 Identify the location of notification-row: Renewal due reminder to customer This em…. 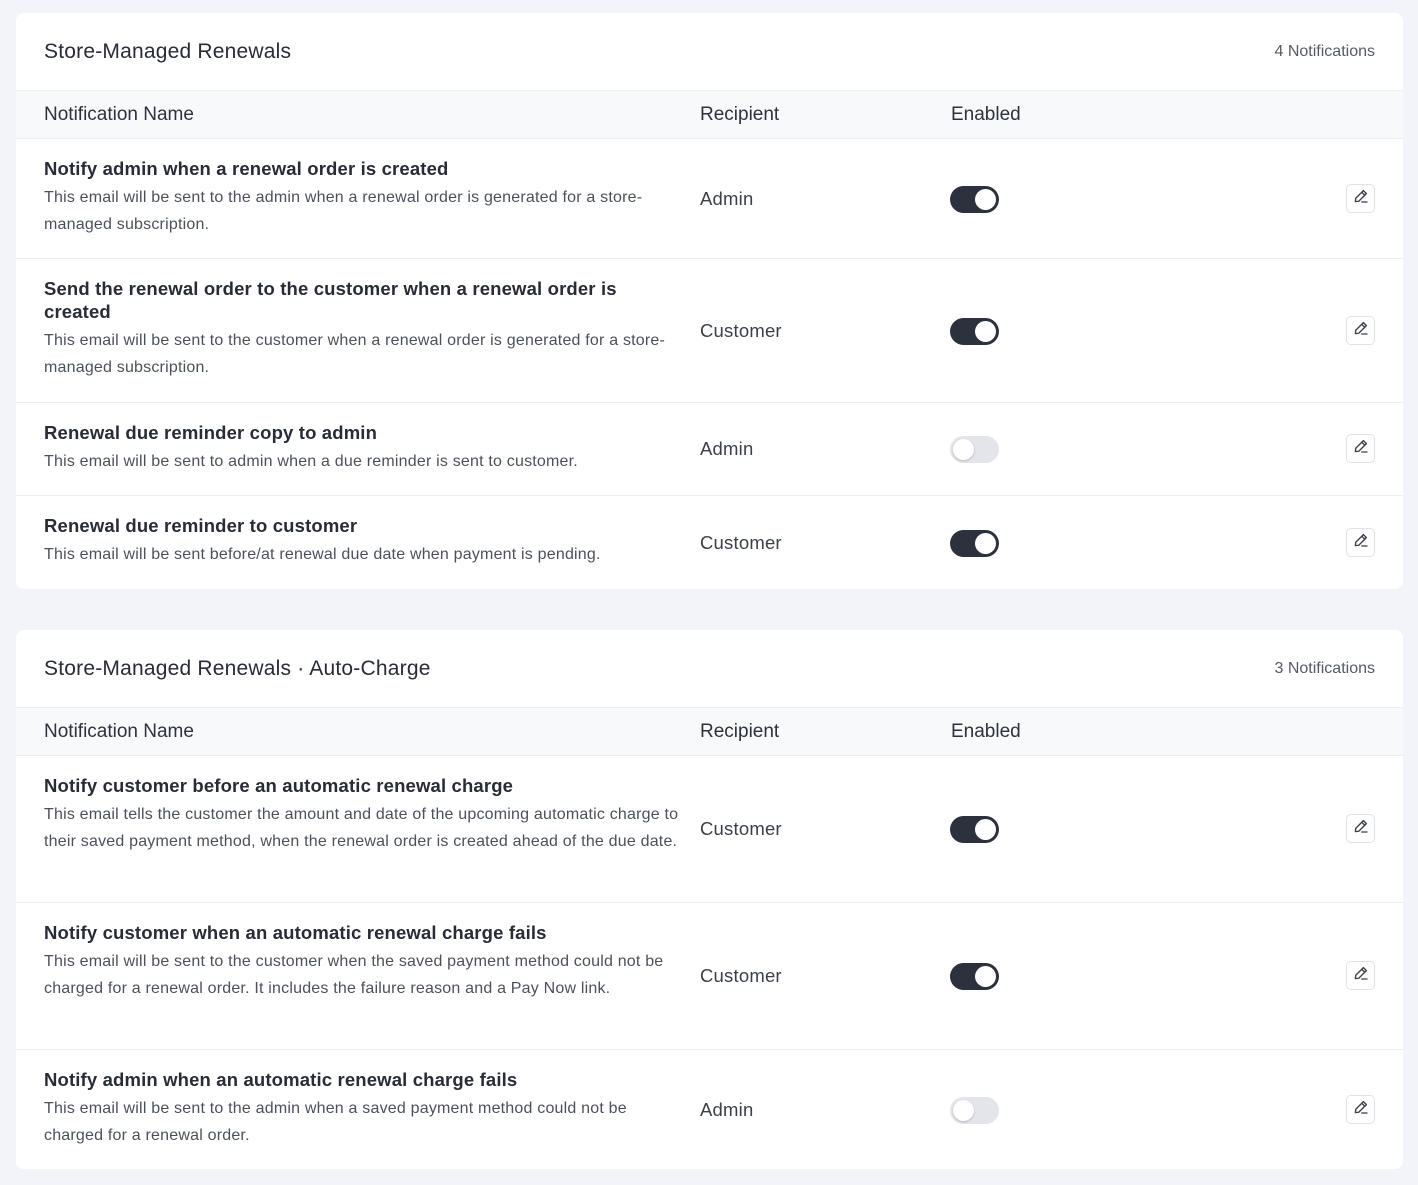
(709, 542).